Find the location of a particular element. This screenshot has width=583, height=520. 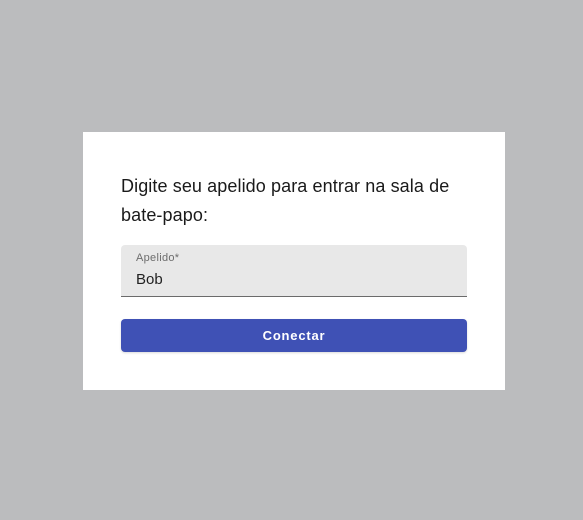

nickname-field-label: Apelido* is located at coordinates (158, 258).